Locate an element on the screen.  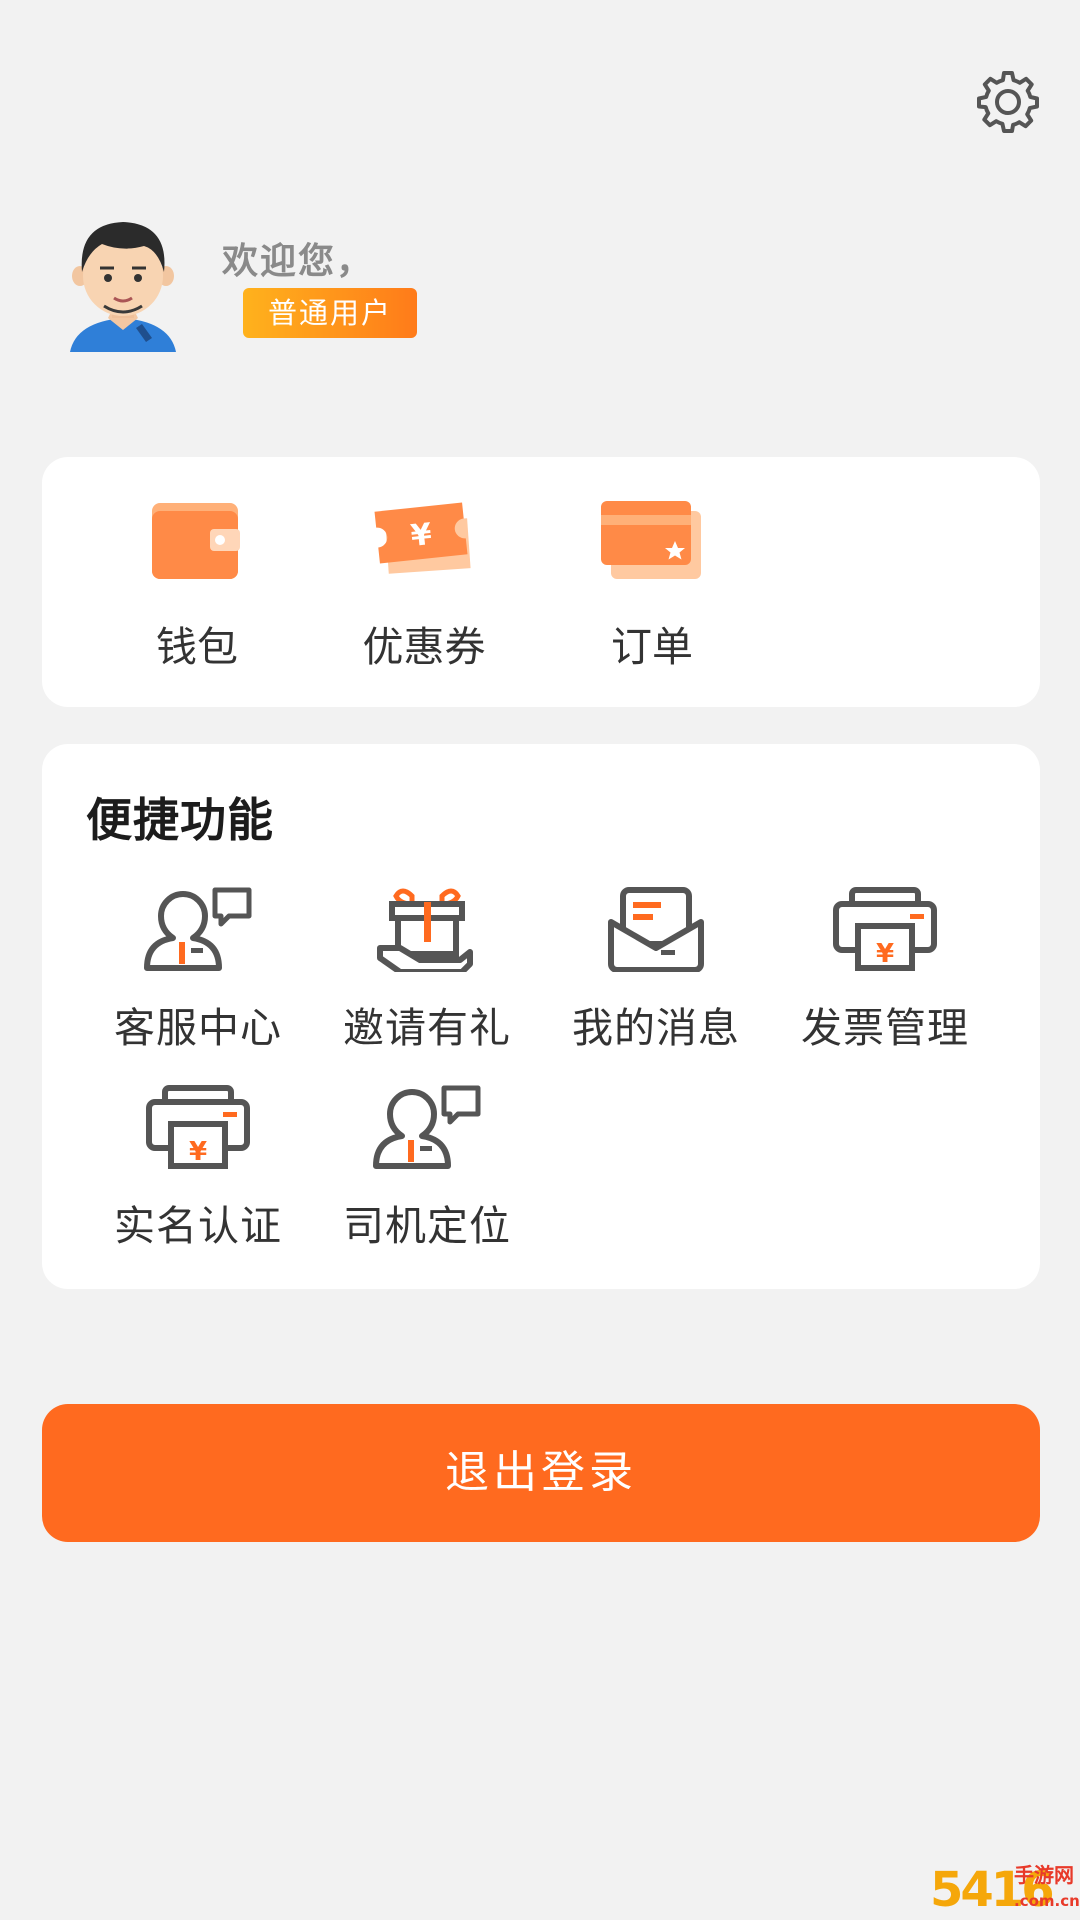
assets-card: 钱包 ¥ 优惠券 订单 is located at coordinates (541, 582).